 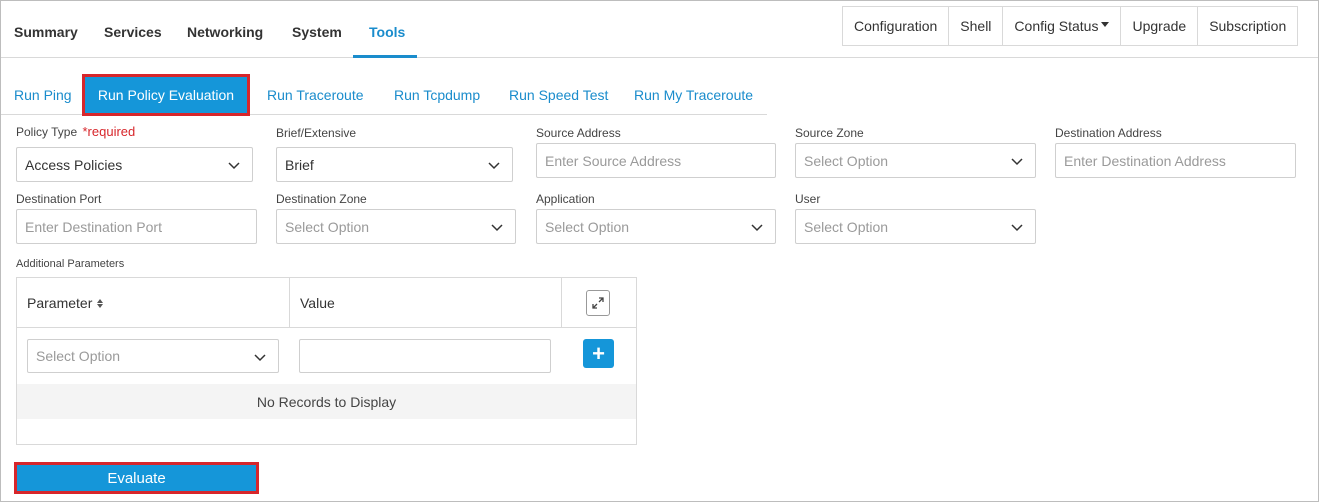 I want to click on destination-address-field, so click(x=1175, y=160).